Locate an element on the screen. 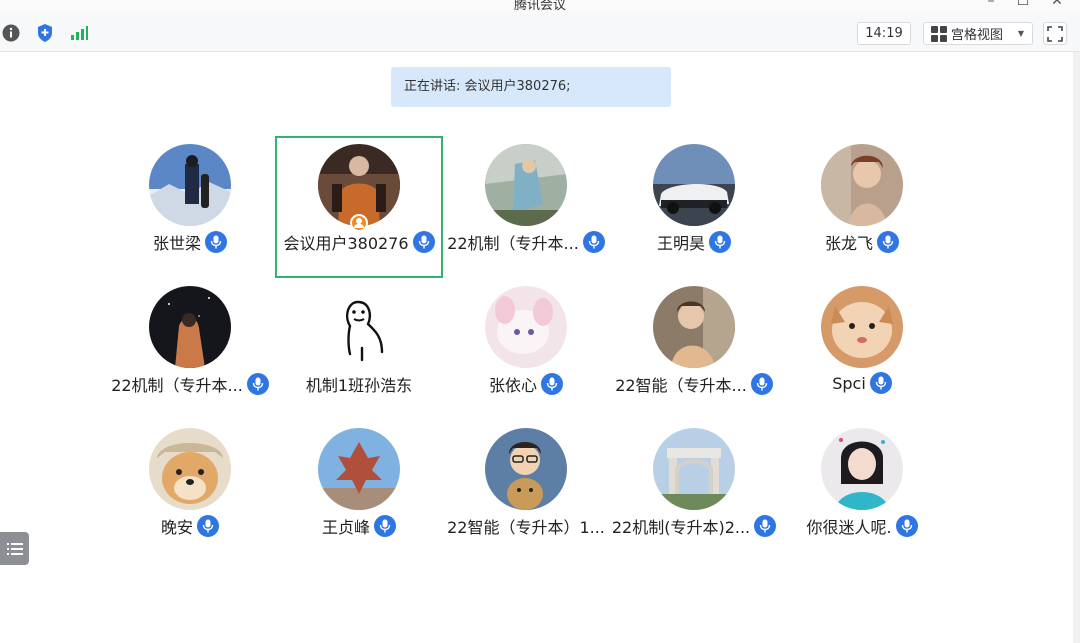 This screenshot has width=1080, height=643. view-mode-button: 宫格视图 ▼ is located at coordinates (978, 33).